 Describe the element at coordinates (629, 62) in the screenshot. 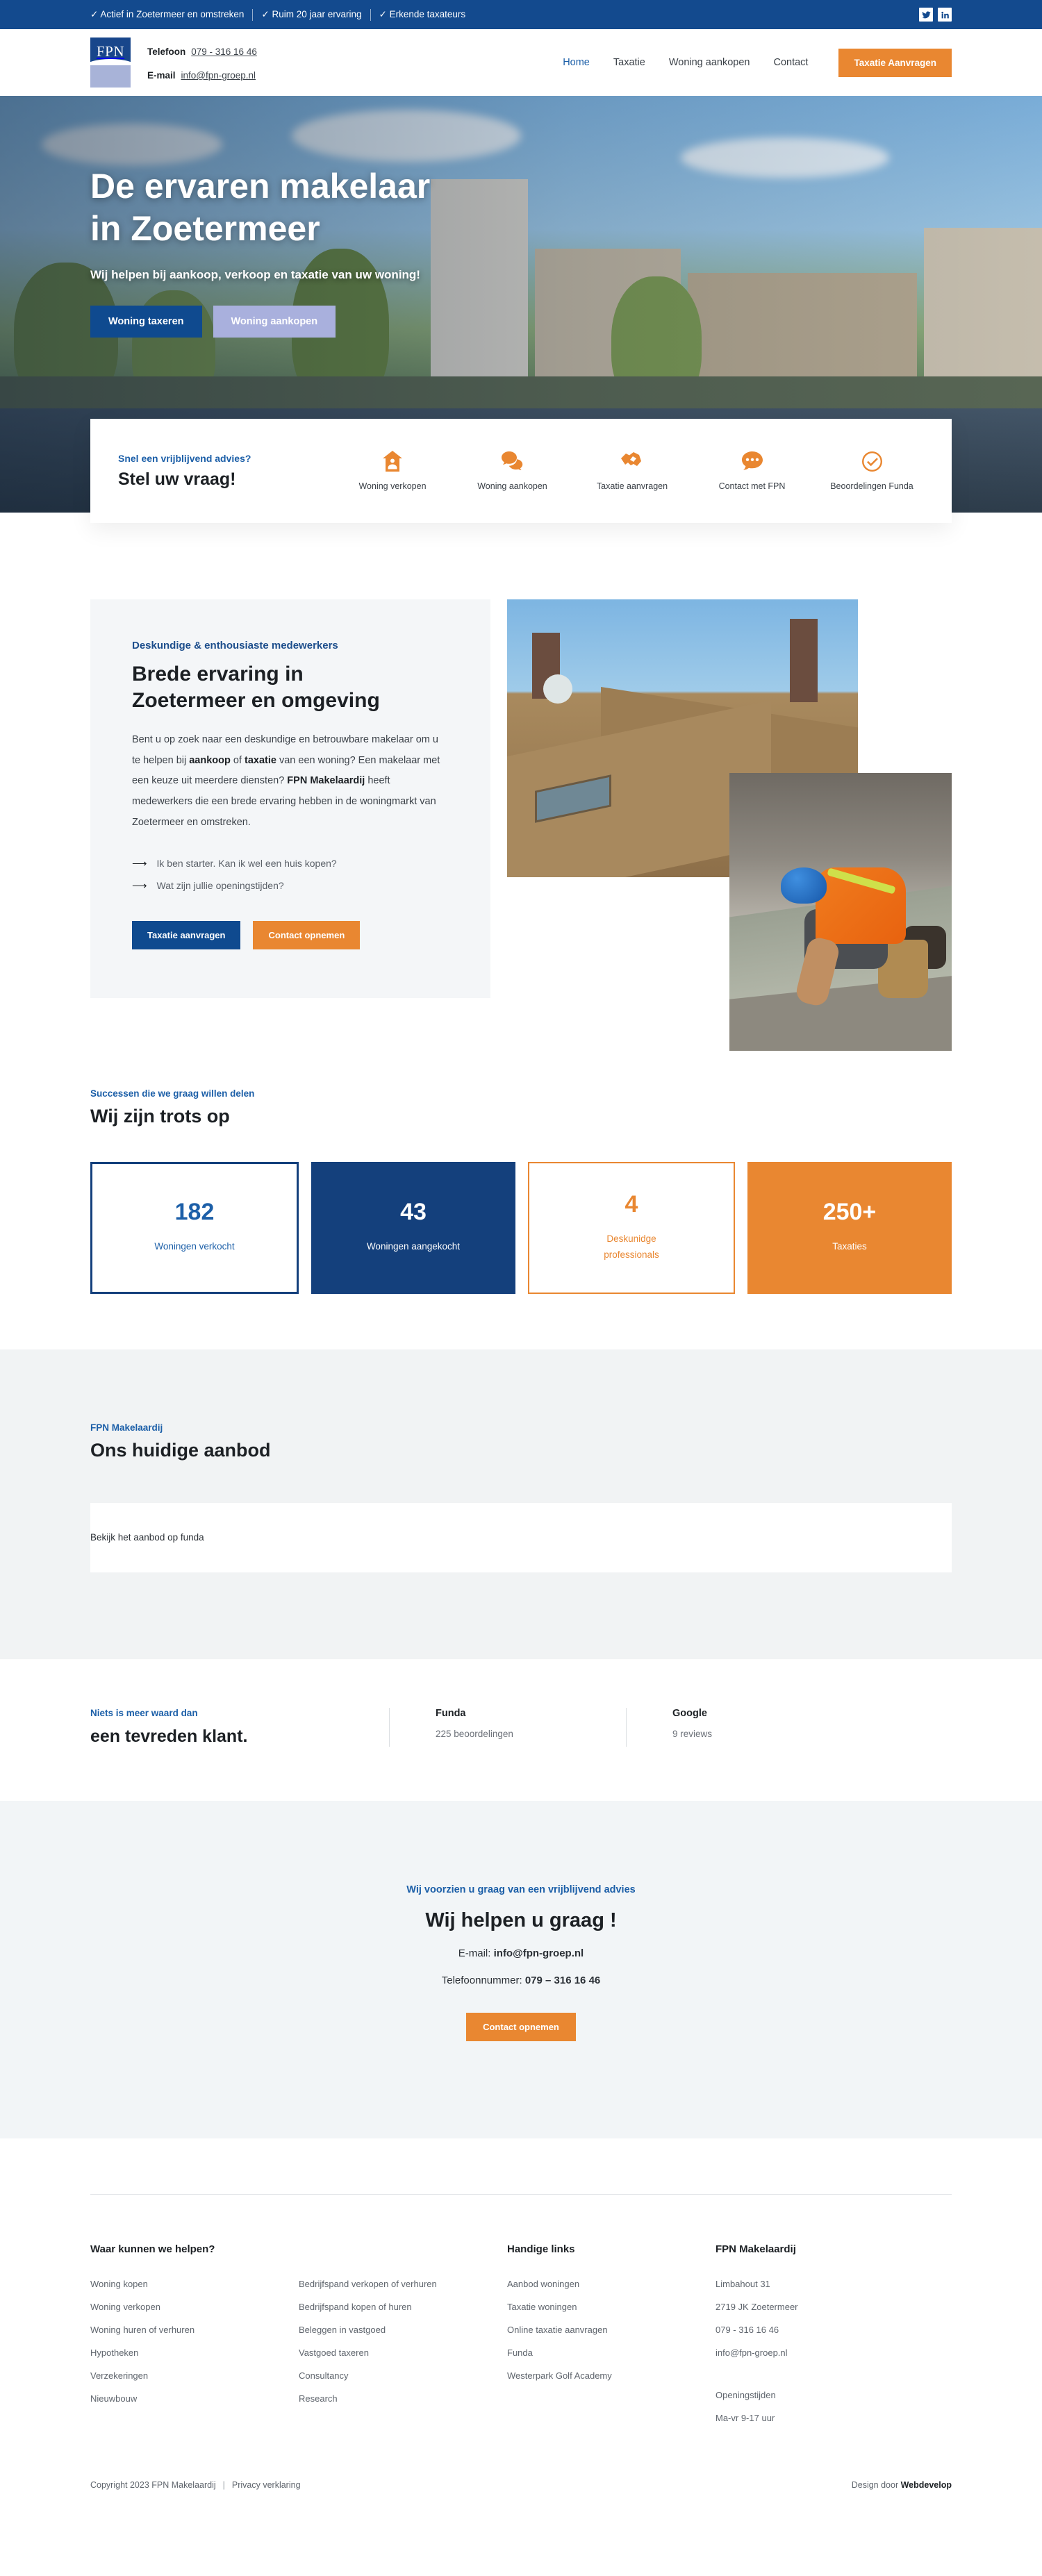

I see `nav-item-taxatie: Taxatie` at that location.